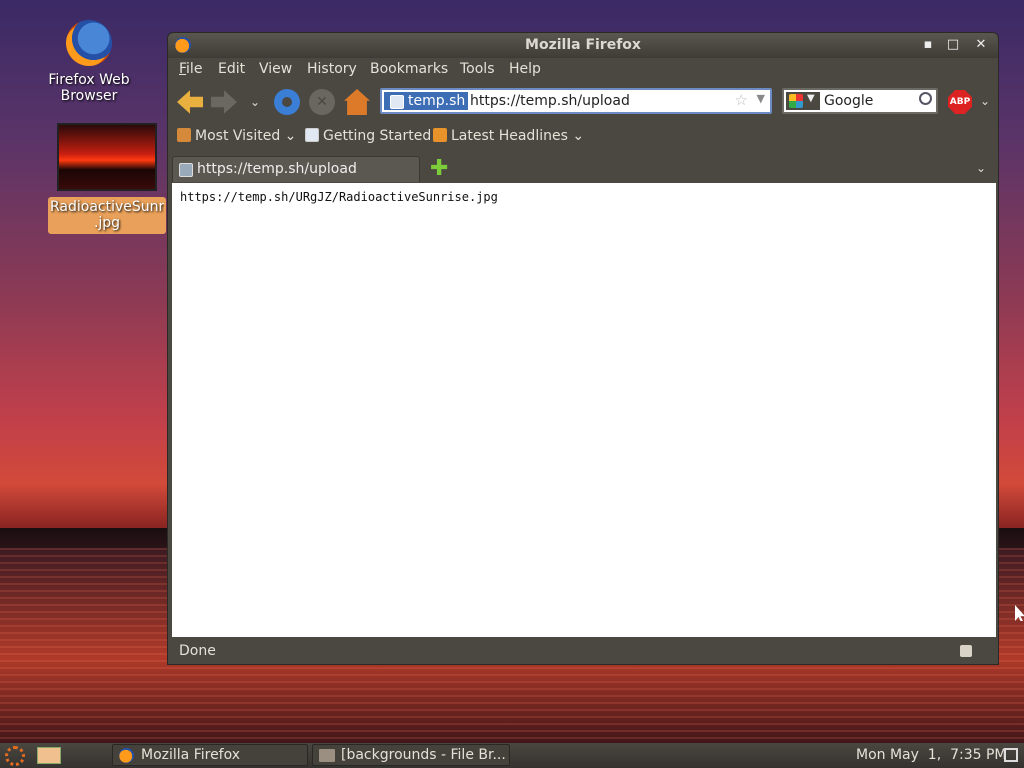  I want to click on desktop-icon-image-file: RadioactiveSunris .jpg, so click(107, 178).